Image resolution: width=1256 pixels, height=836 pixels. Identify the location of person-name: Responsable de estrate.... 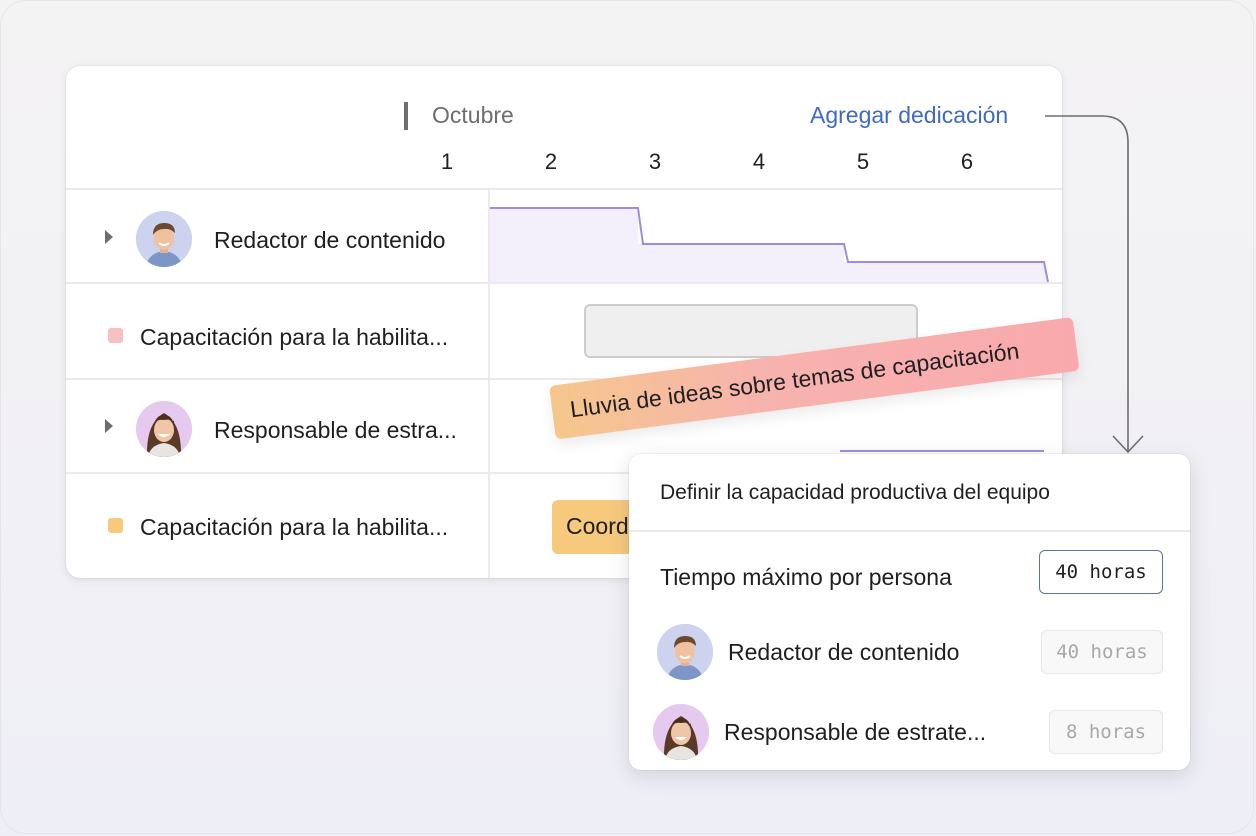
(855, 732).